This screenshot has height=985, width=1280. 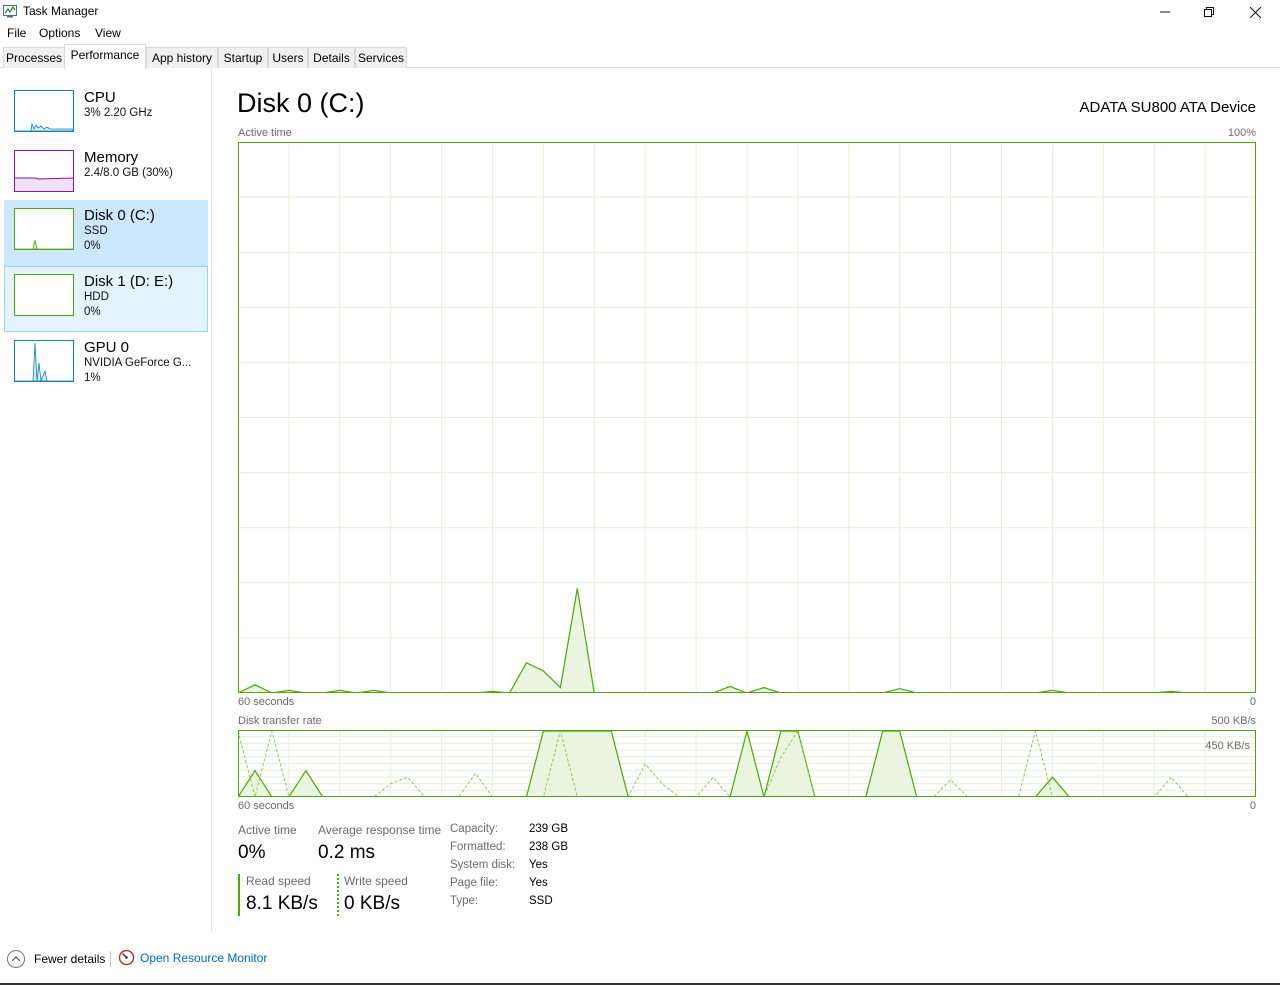 I want to click on active-time-chart-label: Active time, so click(x=265, y=133).